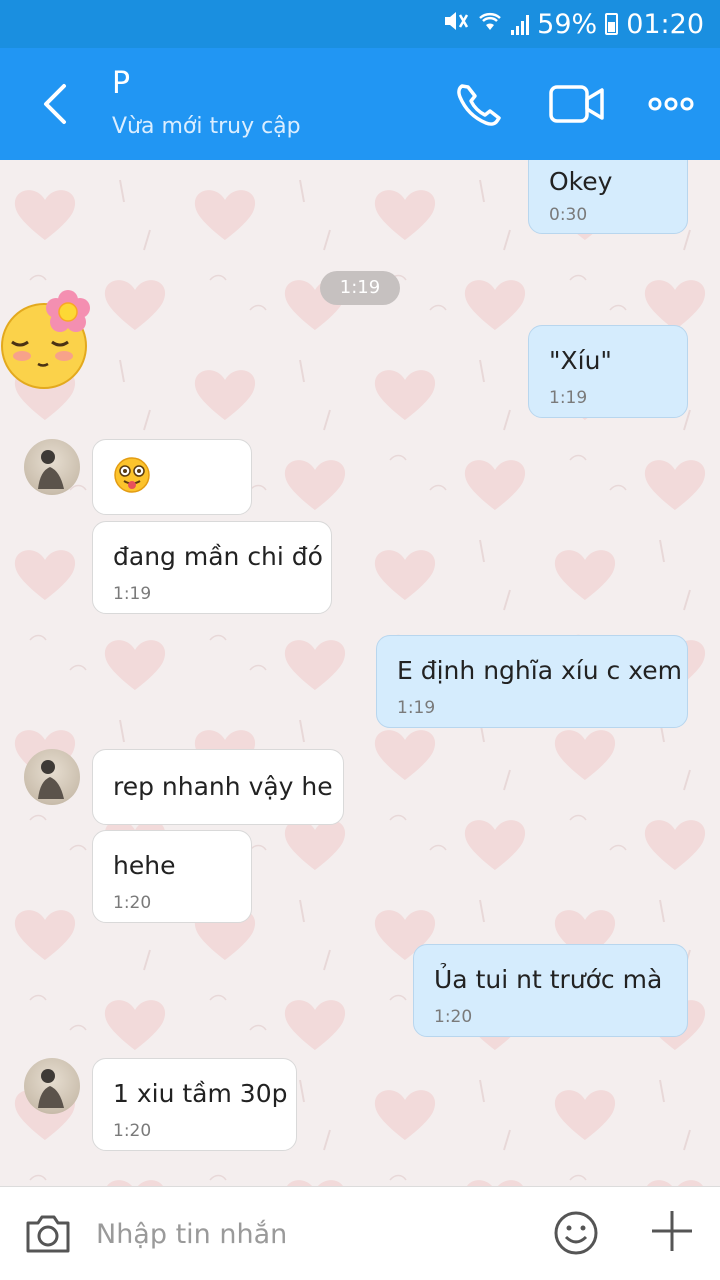  I want to click on message-emoji, so click(132, 478).